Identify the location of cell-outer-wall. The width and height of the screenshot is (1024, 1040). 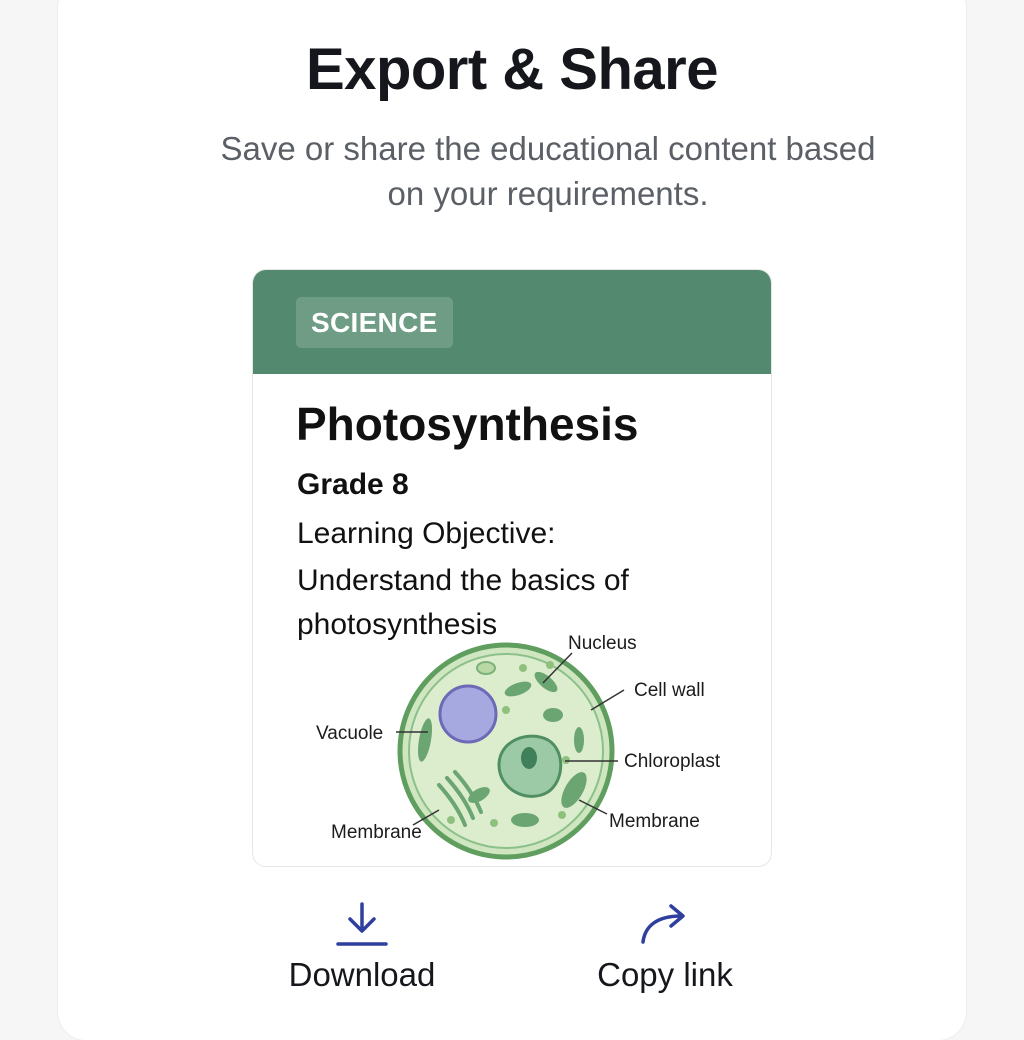
(506, 751).